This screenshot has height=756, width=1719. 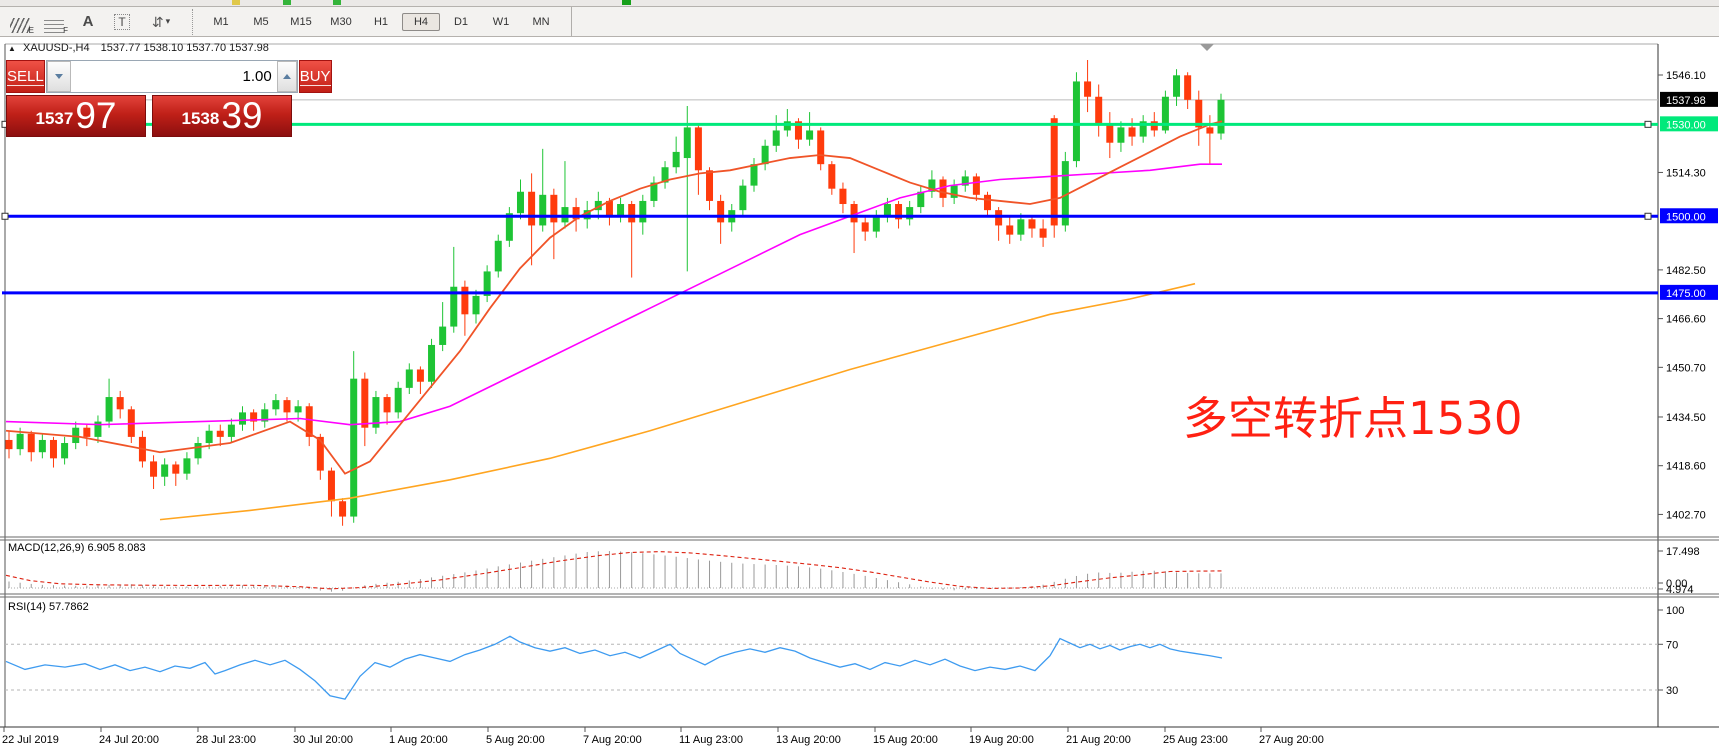 I want to click on buy-price-big: 39, so click(x=242, y=115).